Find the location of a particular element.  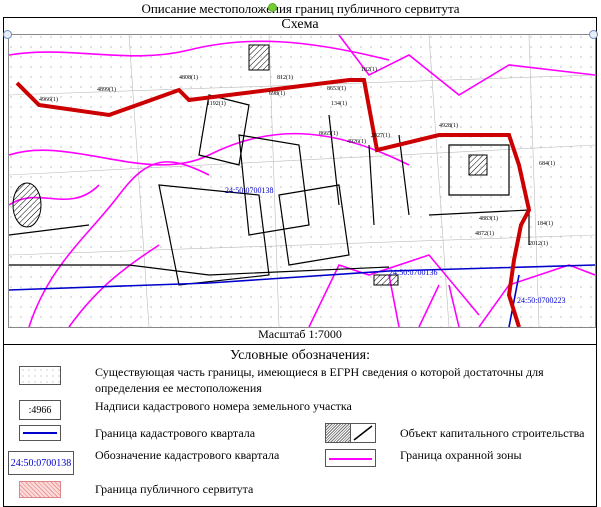

legend-label: Граница кадастрового квартала is located at coordinates (175, 433).